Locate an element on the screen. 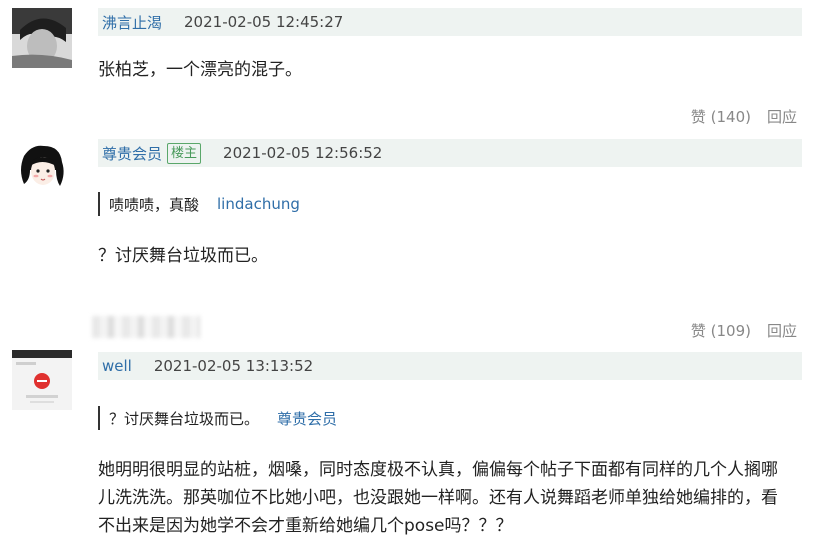 Image resolution: width=827 pixels, height=550 pixels. comment-header: 尊贵会员 楼主 2021-02-05 12:56:52 is located at coordinates (450, 153).